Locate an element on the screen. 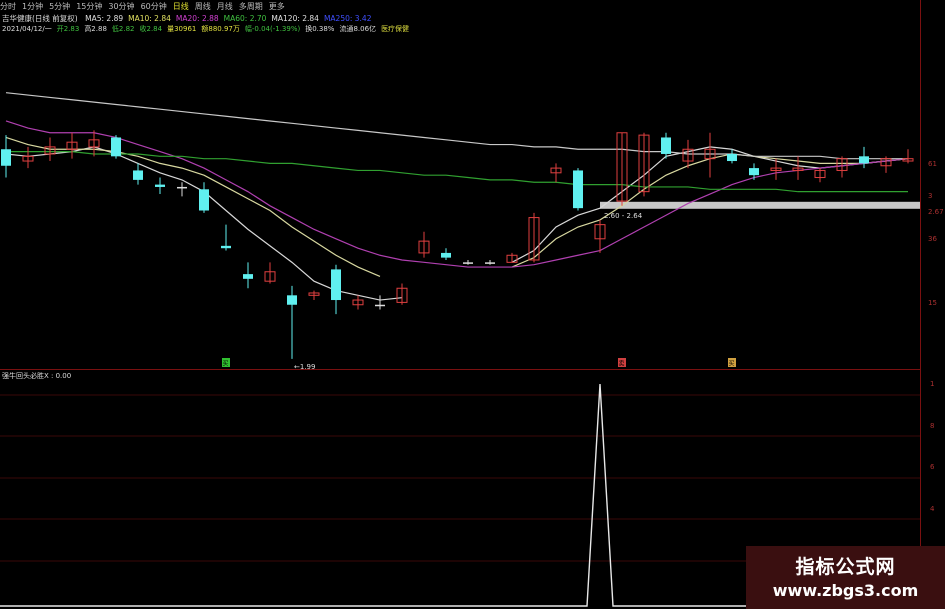 This screenshot has width=945, height=609. indicator-tick: 1 is located at coordinates (932, 384).